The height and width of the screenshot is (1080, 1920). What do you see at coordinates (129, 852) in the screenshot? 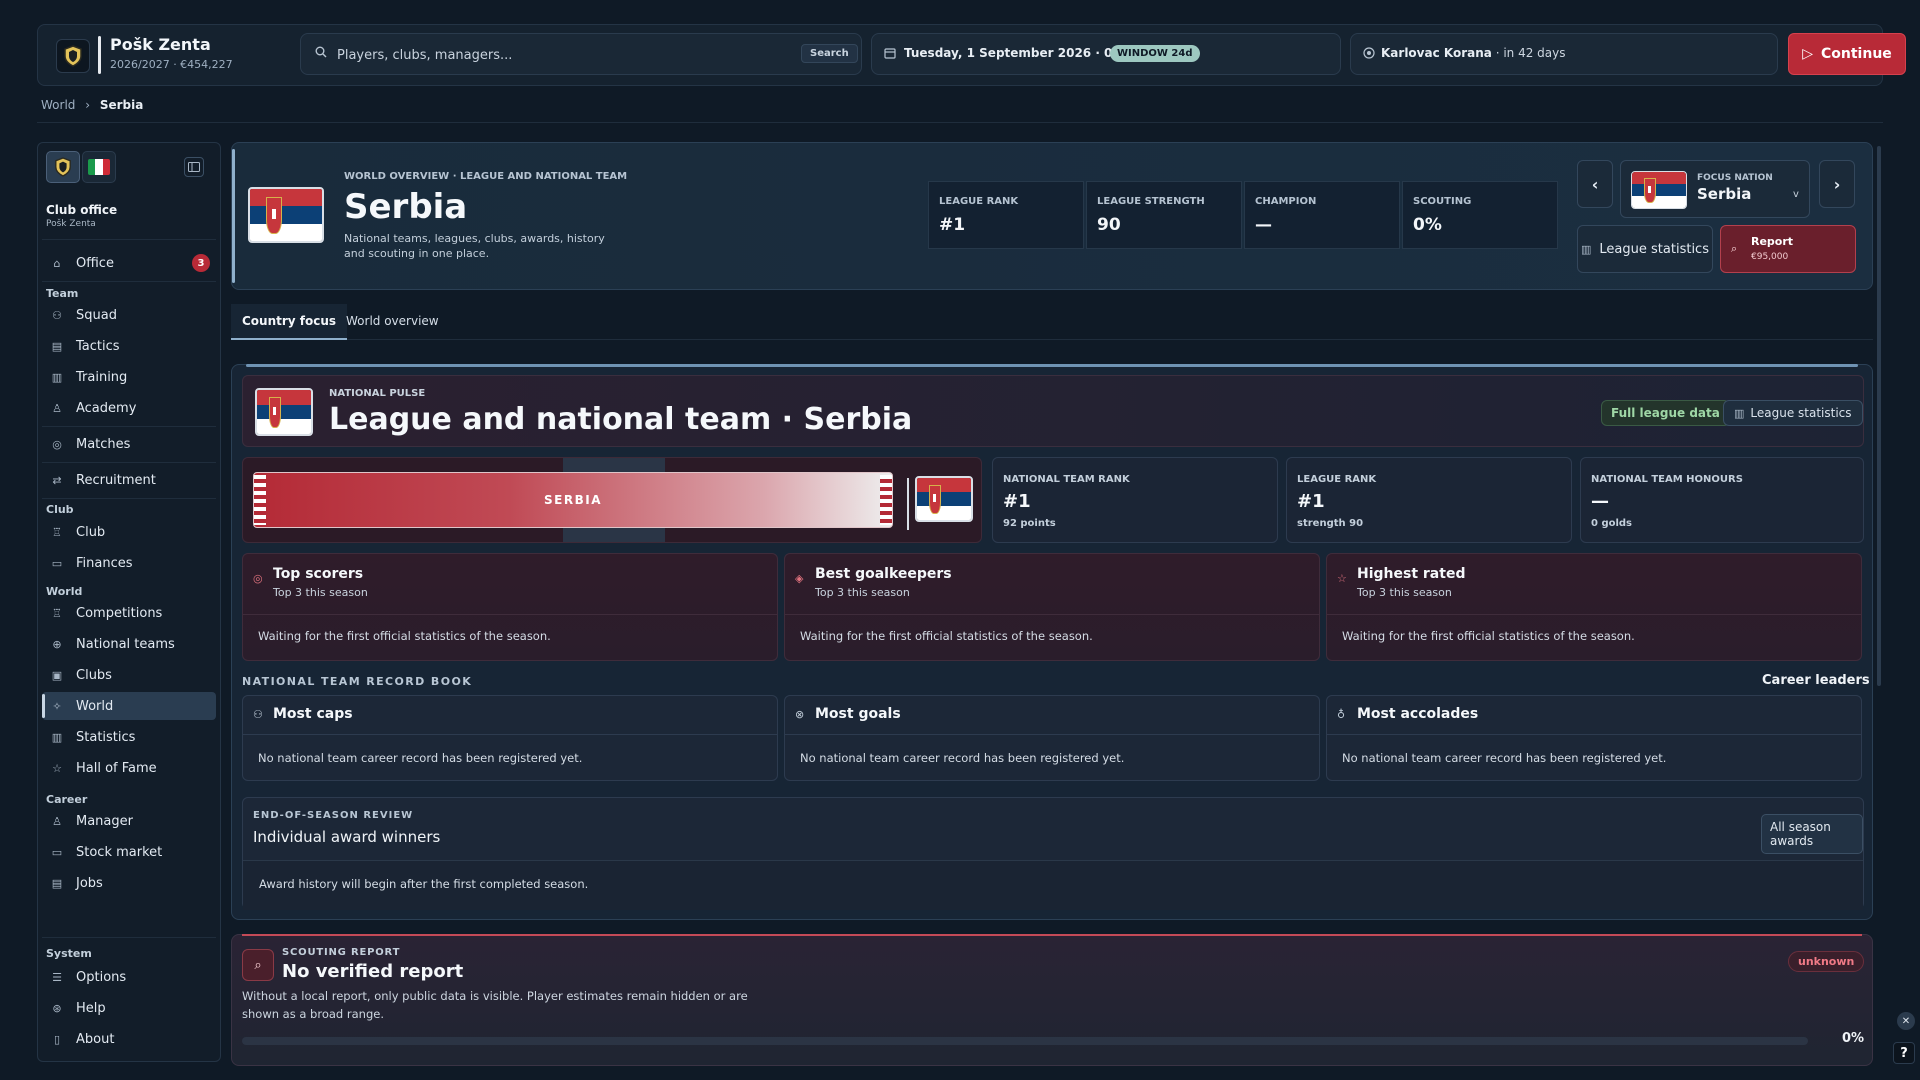
I see `sidebar-item-stock-market: ▭ Stock market` at bounding box center [129, 852].